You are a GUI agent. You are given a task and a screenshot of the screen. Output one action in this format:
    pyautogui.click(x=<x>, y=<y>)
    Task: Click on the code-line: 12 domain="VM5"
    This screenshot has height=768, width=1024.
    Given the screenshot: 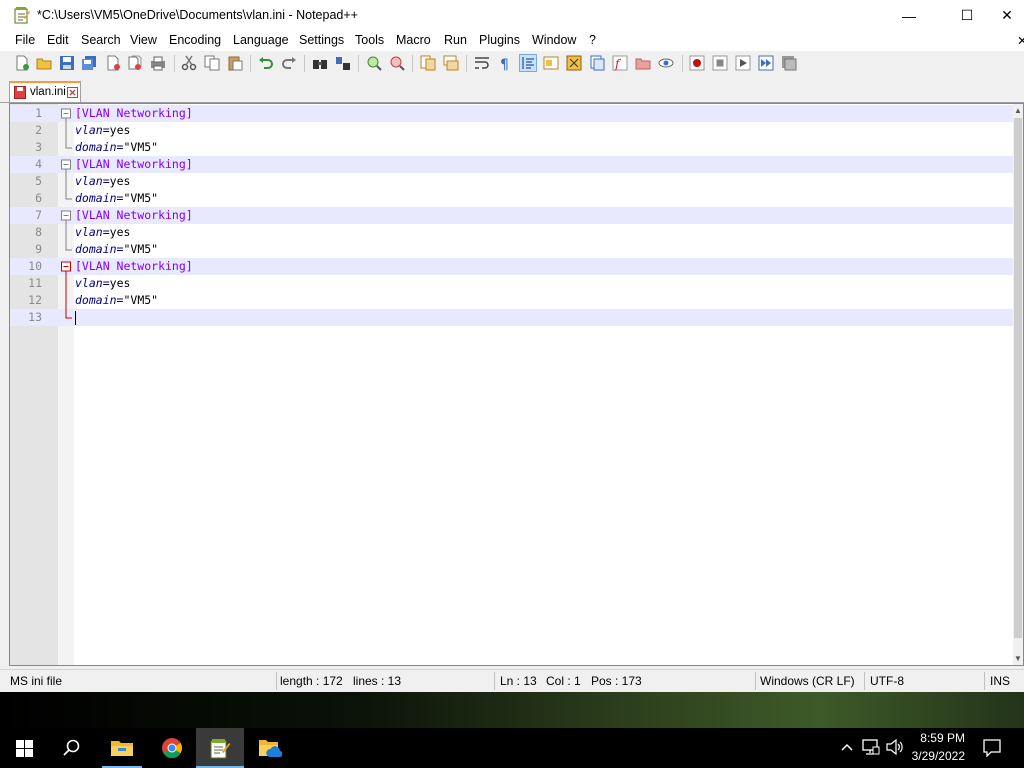 What is the action you would take?
    pyautogui.click(x=512, y=300)
    